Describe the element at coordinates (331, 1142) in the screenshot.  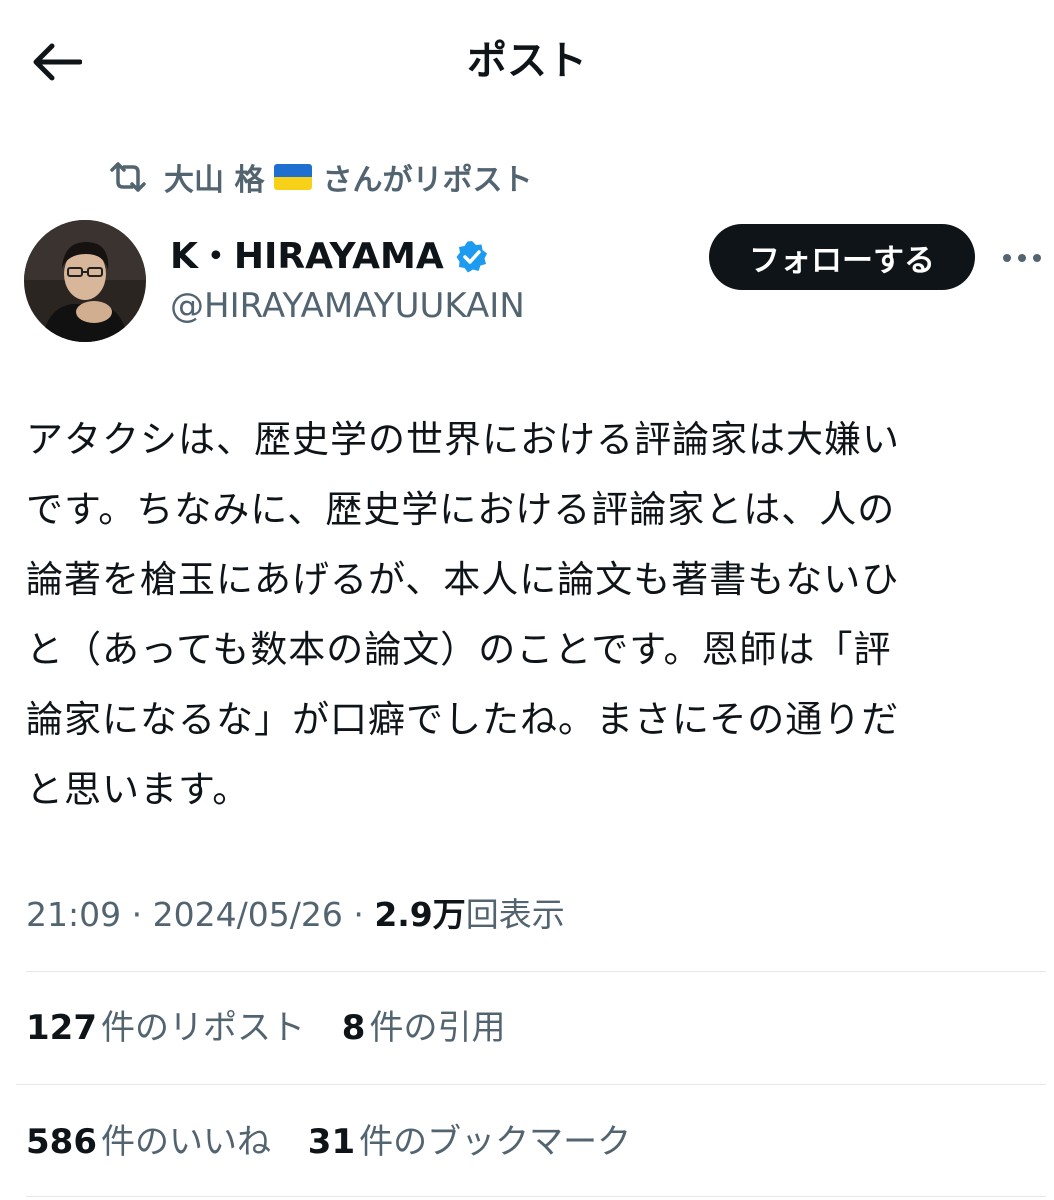
I see `bookmarks-count: 31` at that location.